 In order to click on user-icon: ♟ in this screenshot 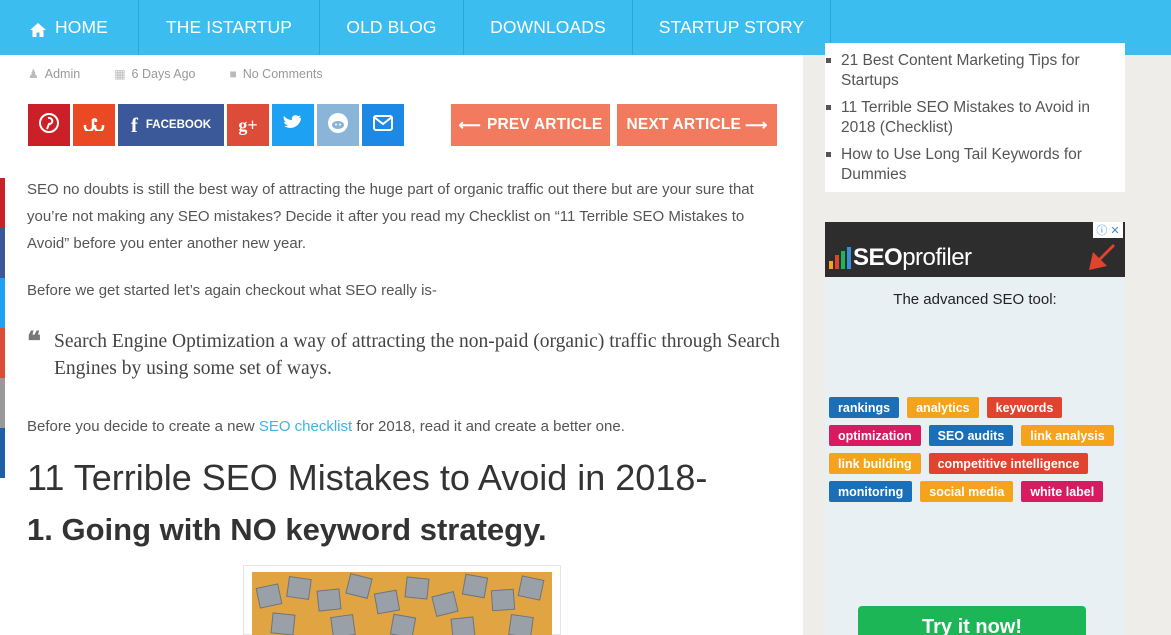, I will do `click(33, 74)`.